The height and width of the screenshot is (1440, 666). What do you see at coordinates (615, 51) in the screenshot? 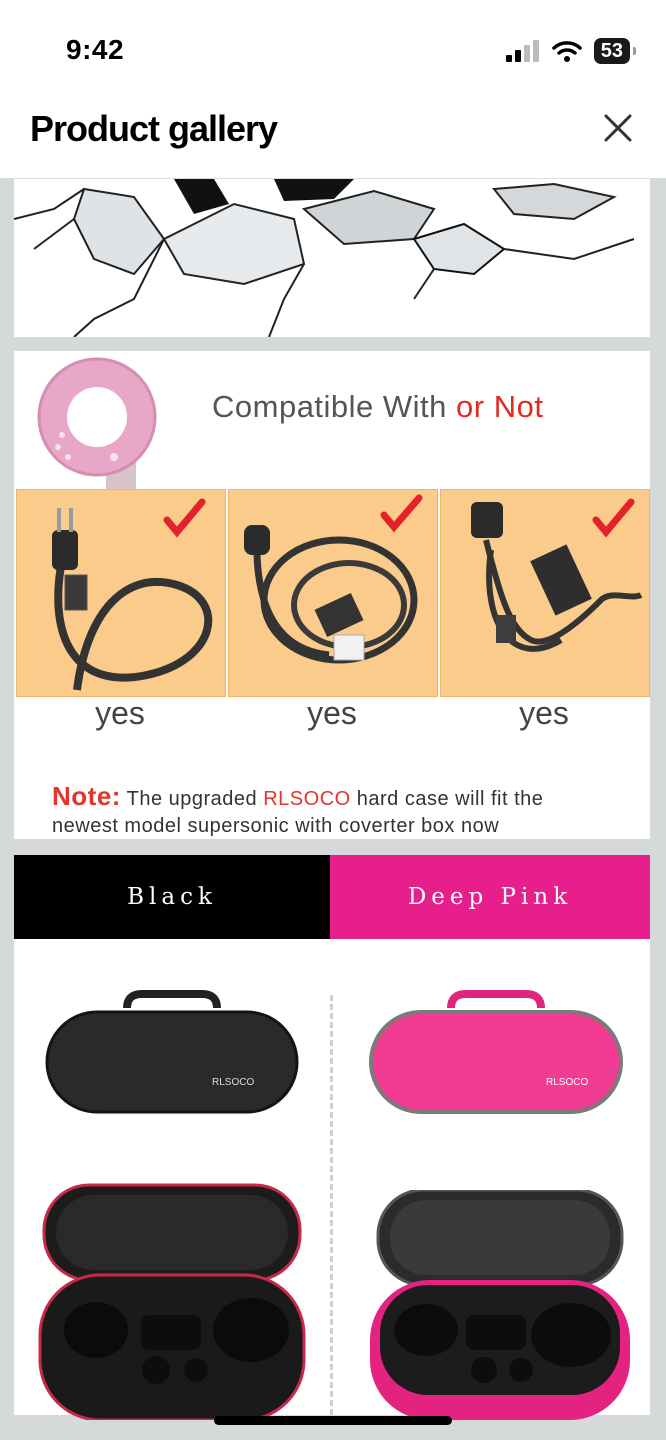
I see `battery-icon: 53` at bounding box center [615, 51].